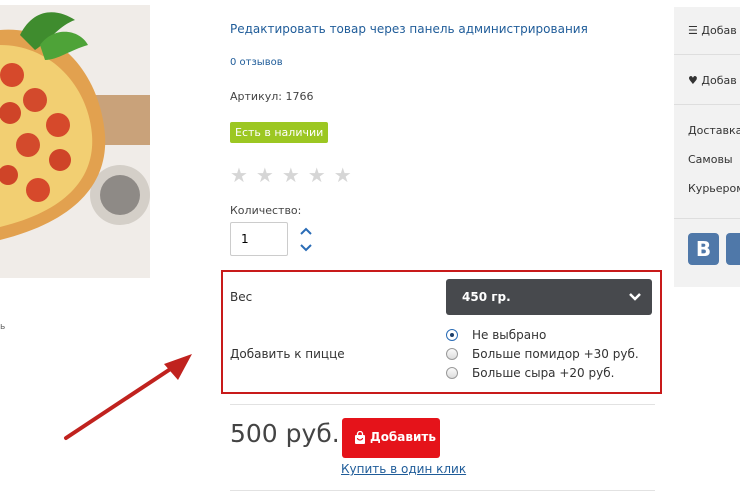 This screenshot has width=740, height=493. I want to click on add-to-cart-label: Добавить, so click(403, 437).